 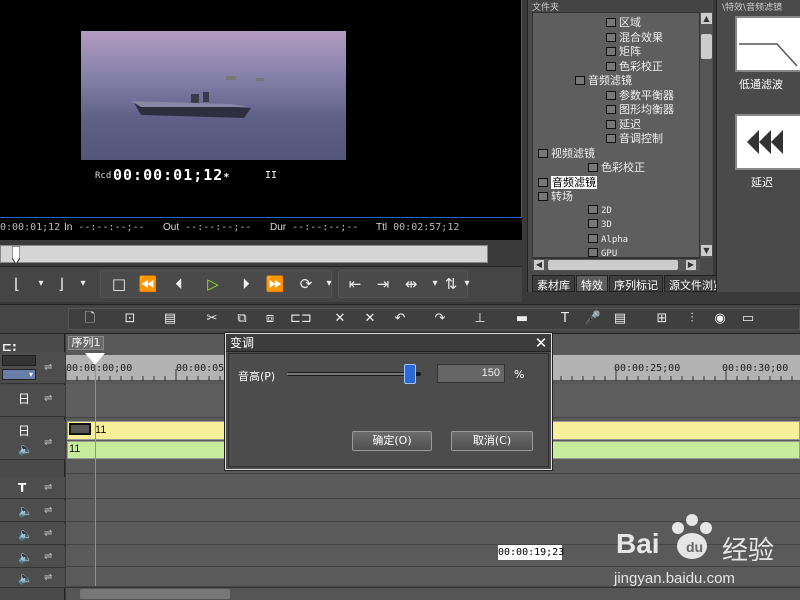 I want to click on layout-icon: ▭, so click(x=748, y=319).